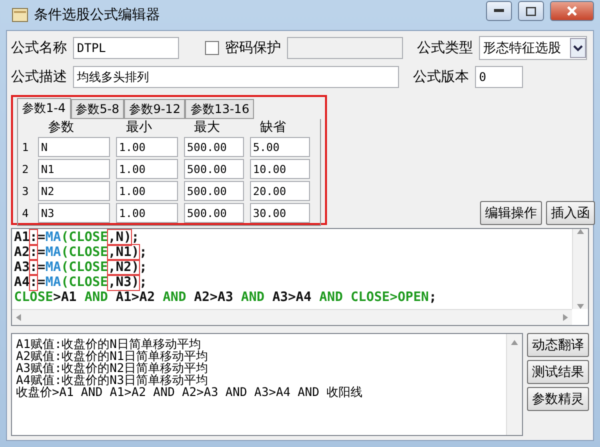  What do you see at coordinates (374, 297) in the screenshot?
I see `code-token: CLOSE>` at bounding box center [374, 297].